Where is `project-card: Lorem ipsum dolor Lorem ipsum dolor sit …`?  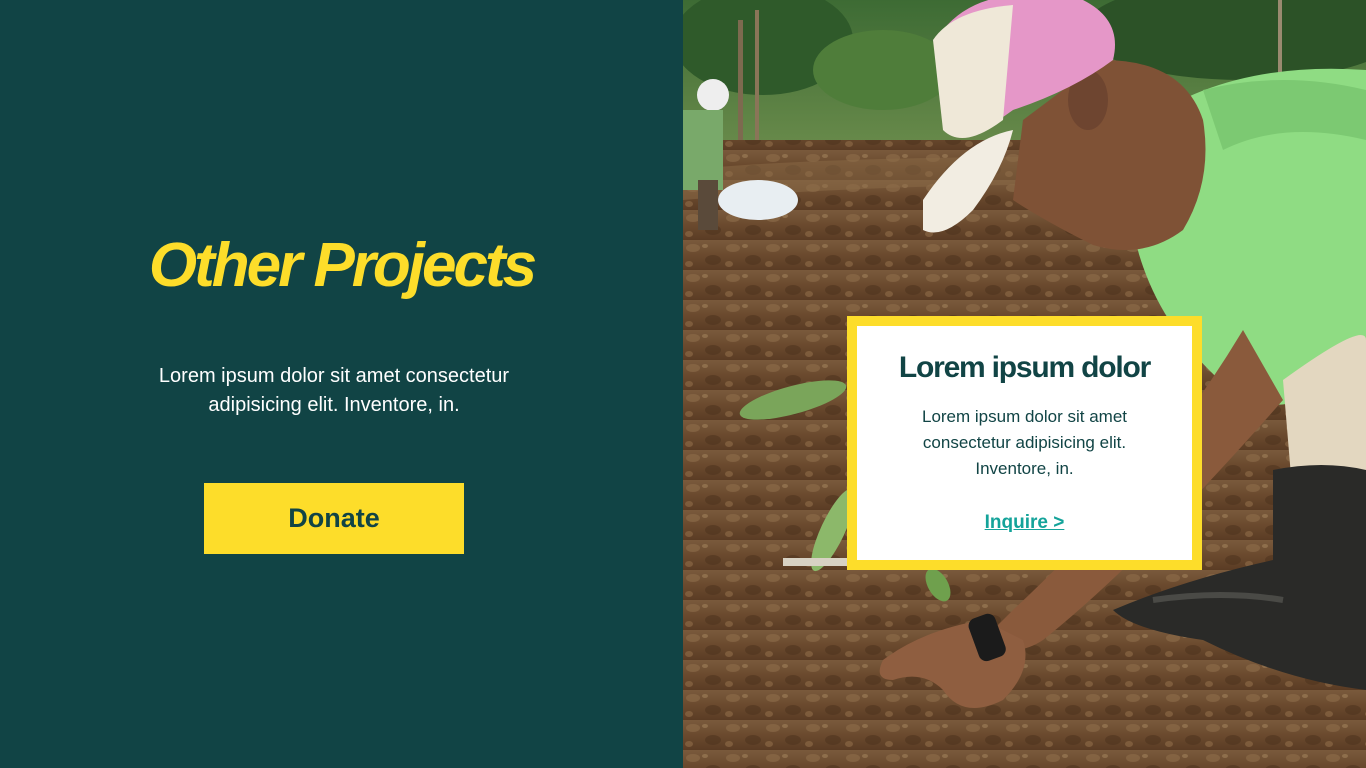 project-card: Lorem ipsum dolor Lorem ipsum dolor sit … is located at coordinates (1024, 443).